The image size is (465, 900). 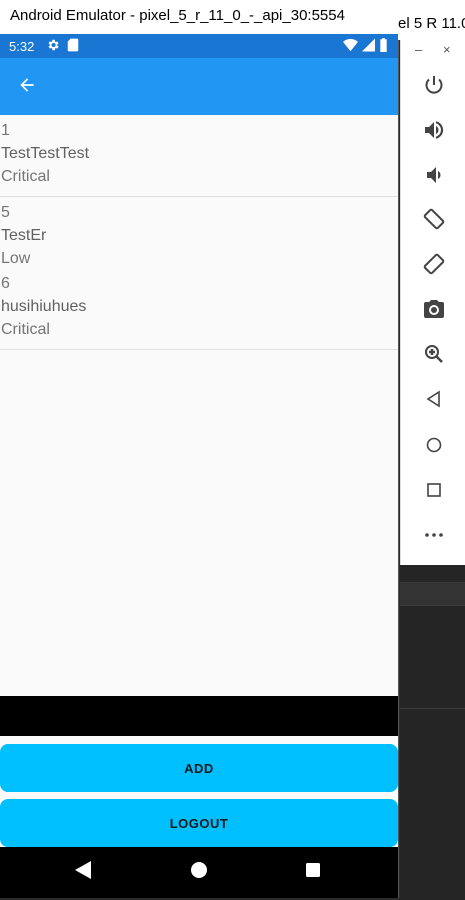 What do you see at coordinates (5, 212) in the screenshot?
I see `item-id: 5` at bounding box center [5, 212].